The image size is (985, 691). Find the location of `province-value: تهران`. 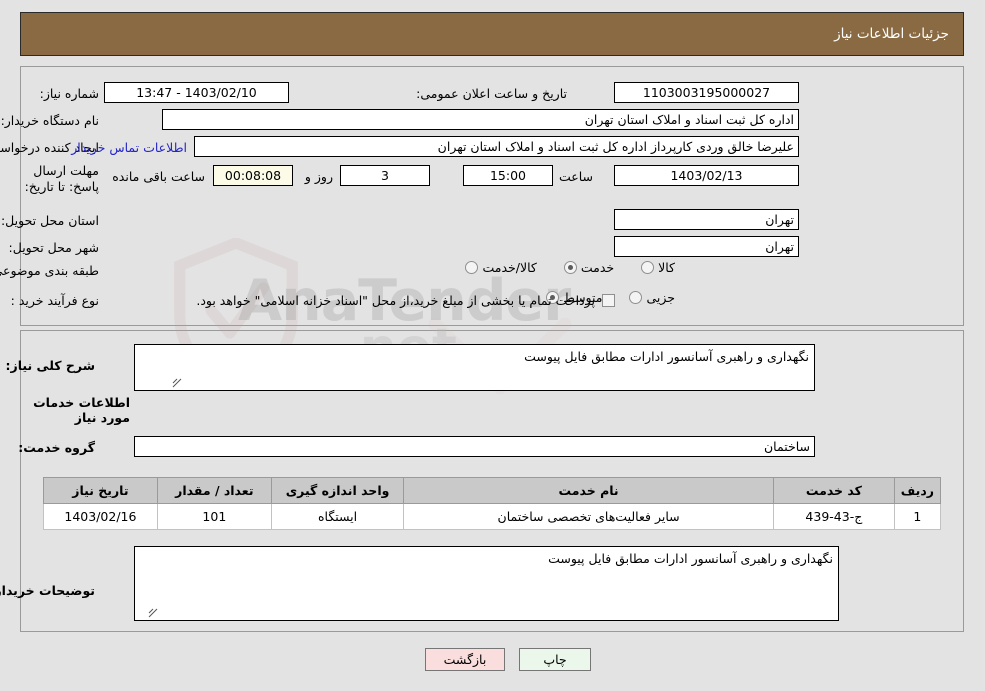

province-value: تهران is located at coordinates (706, 219).